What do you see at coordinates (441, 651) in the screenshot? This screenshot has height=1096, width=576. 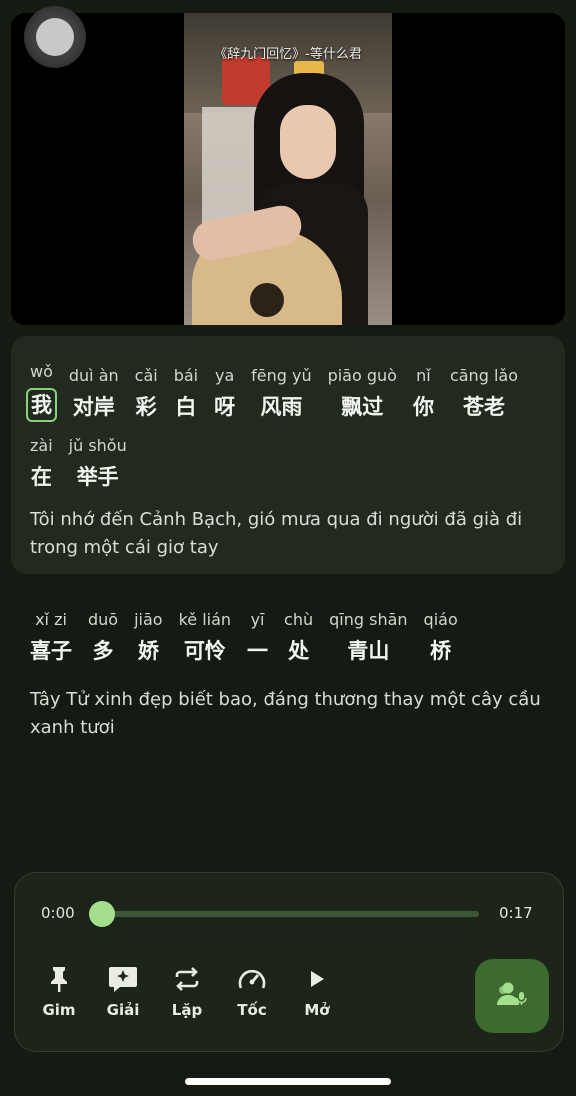 I see `hanzi: 桥` at bounding box center [441, 651].